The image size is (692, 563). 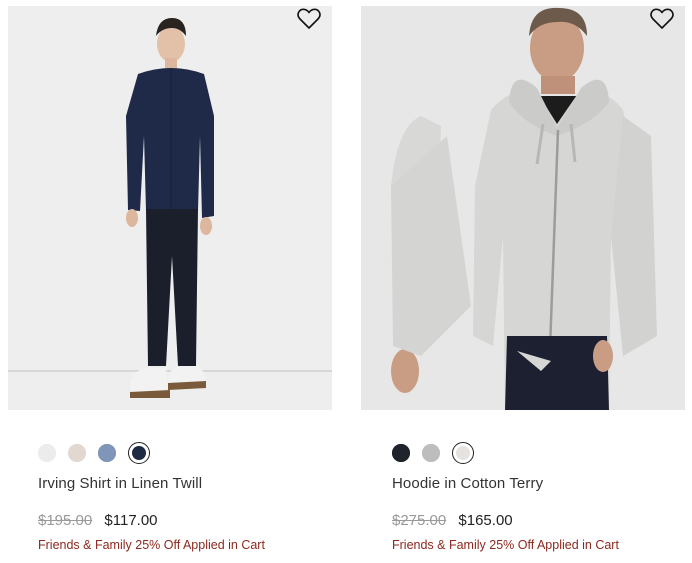 I want to click on product-name-link: Hoodie in Cotton Terry, so click(x=467, y=483).